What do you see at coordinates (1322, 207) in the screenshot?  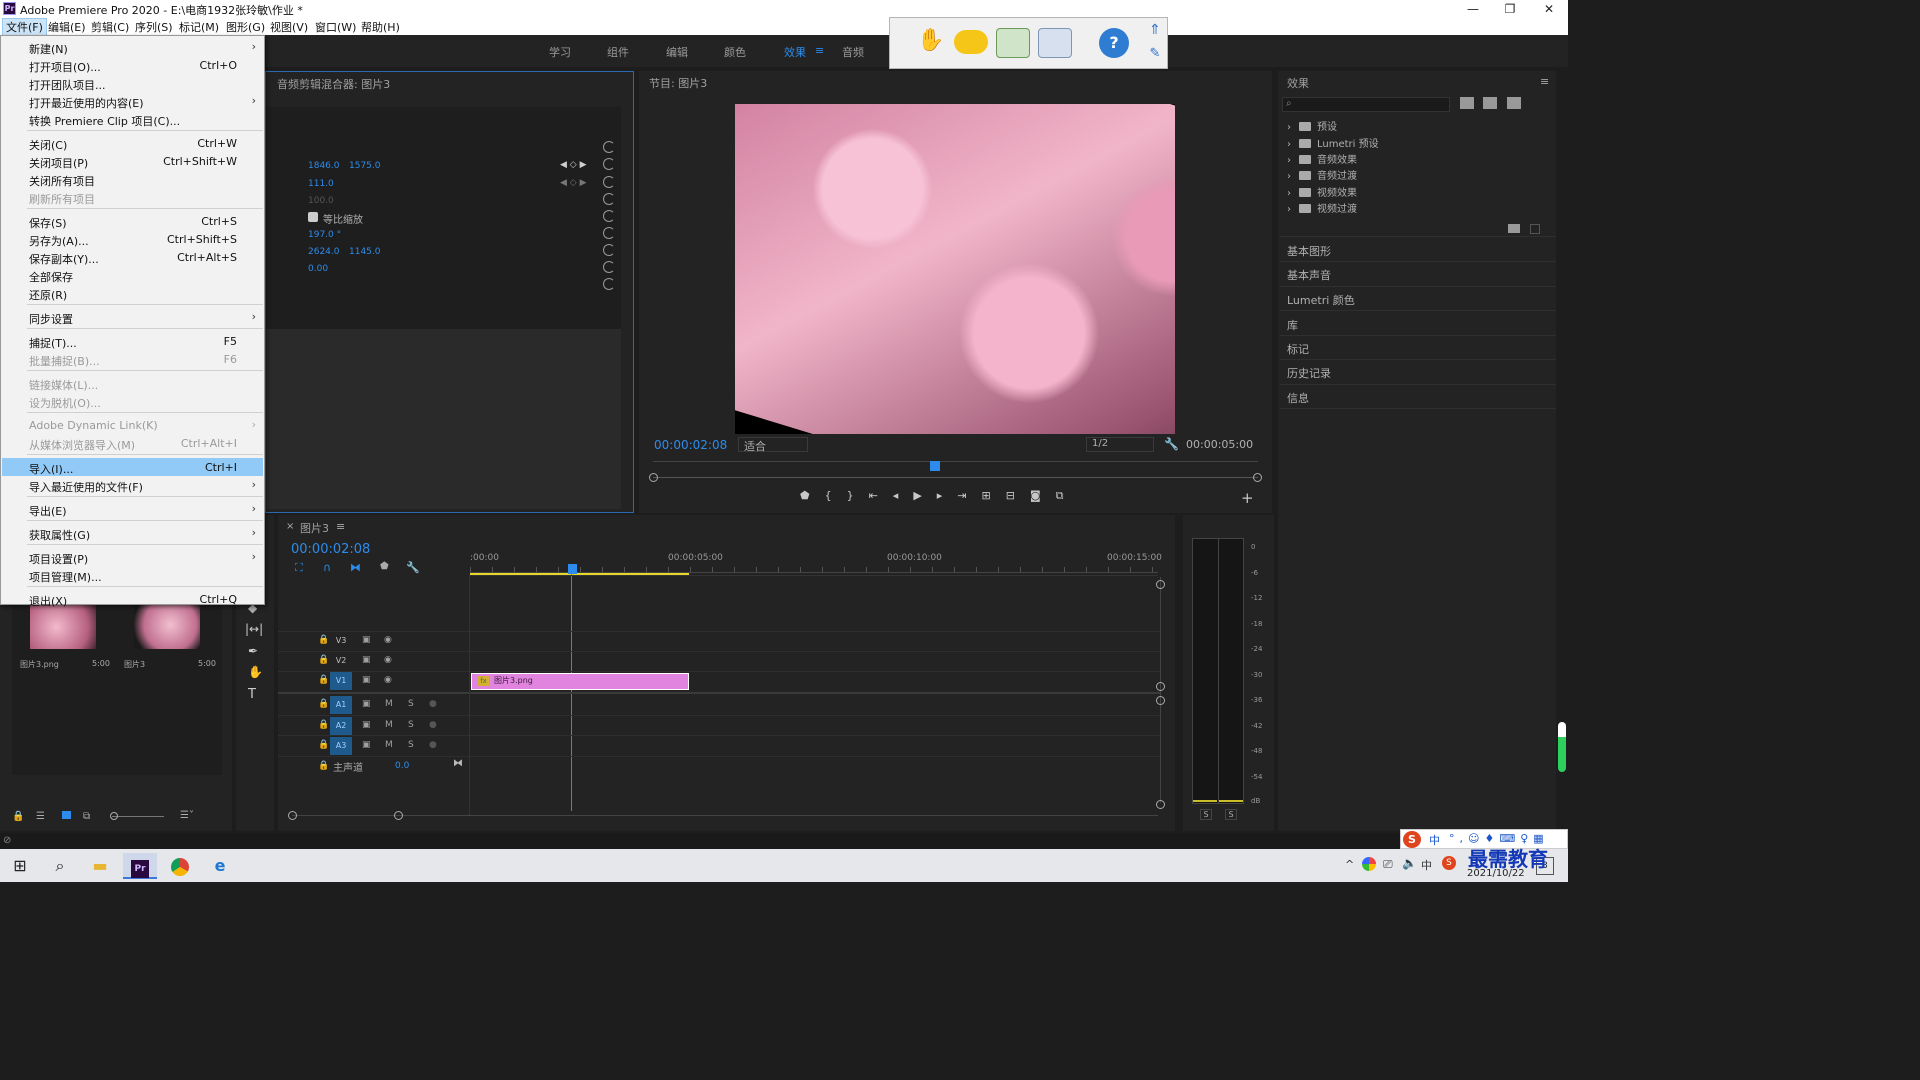 I see `effects-folder: › 视频过渡` at bounding box center [1322, 207].